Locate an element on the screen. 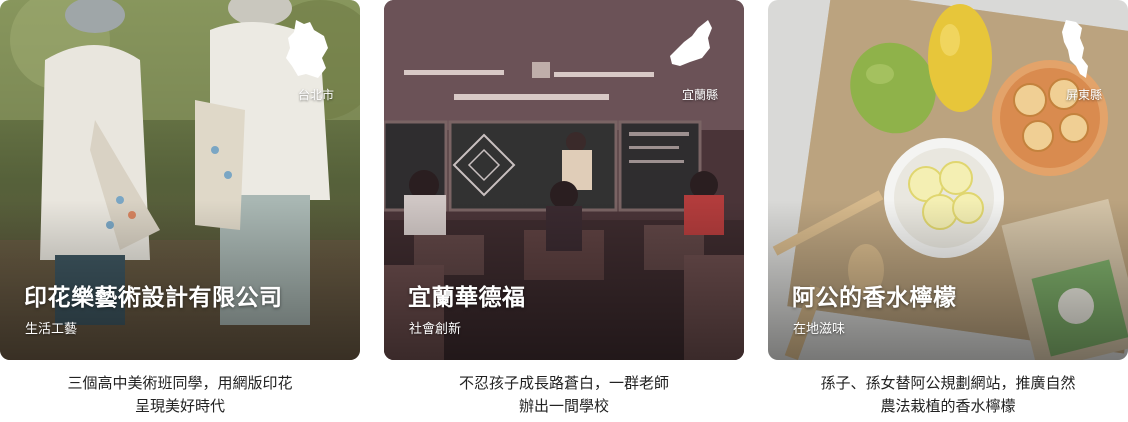 This screenshot has width=1128, height=422. region-label: 台北市 is located at coordinates (315, 95).